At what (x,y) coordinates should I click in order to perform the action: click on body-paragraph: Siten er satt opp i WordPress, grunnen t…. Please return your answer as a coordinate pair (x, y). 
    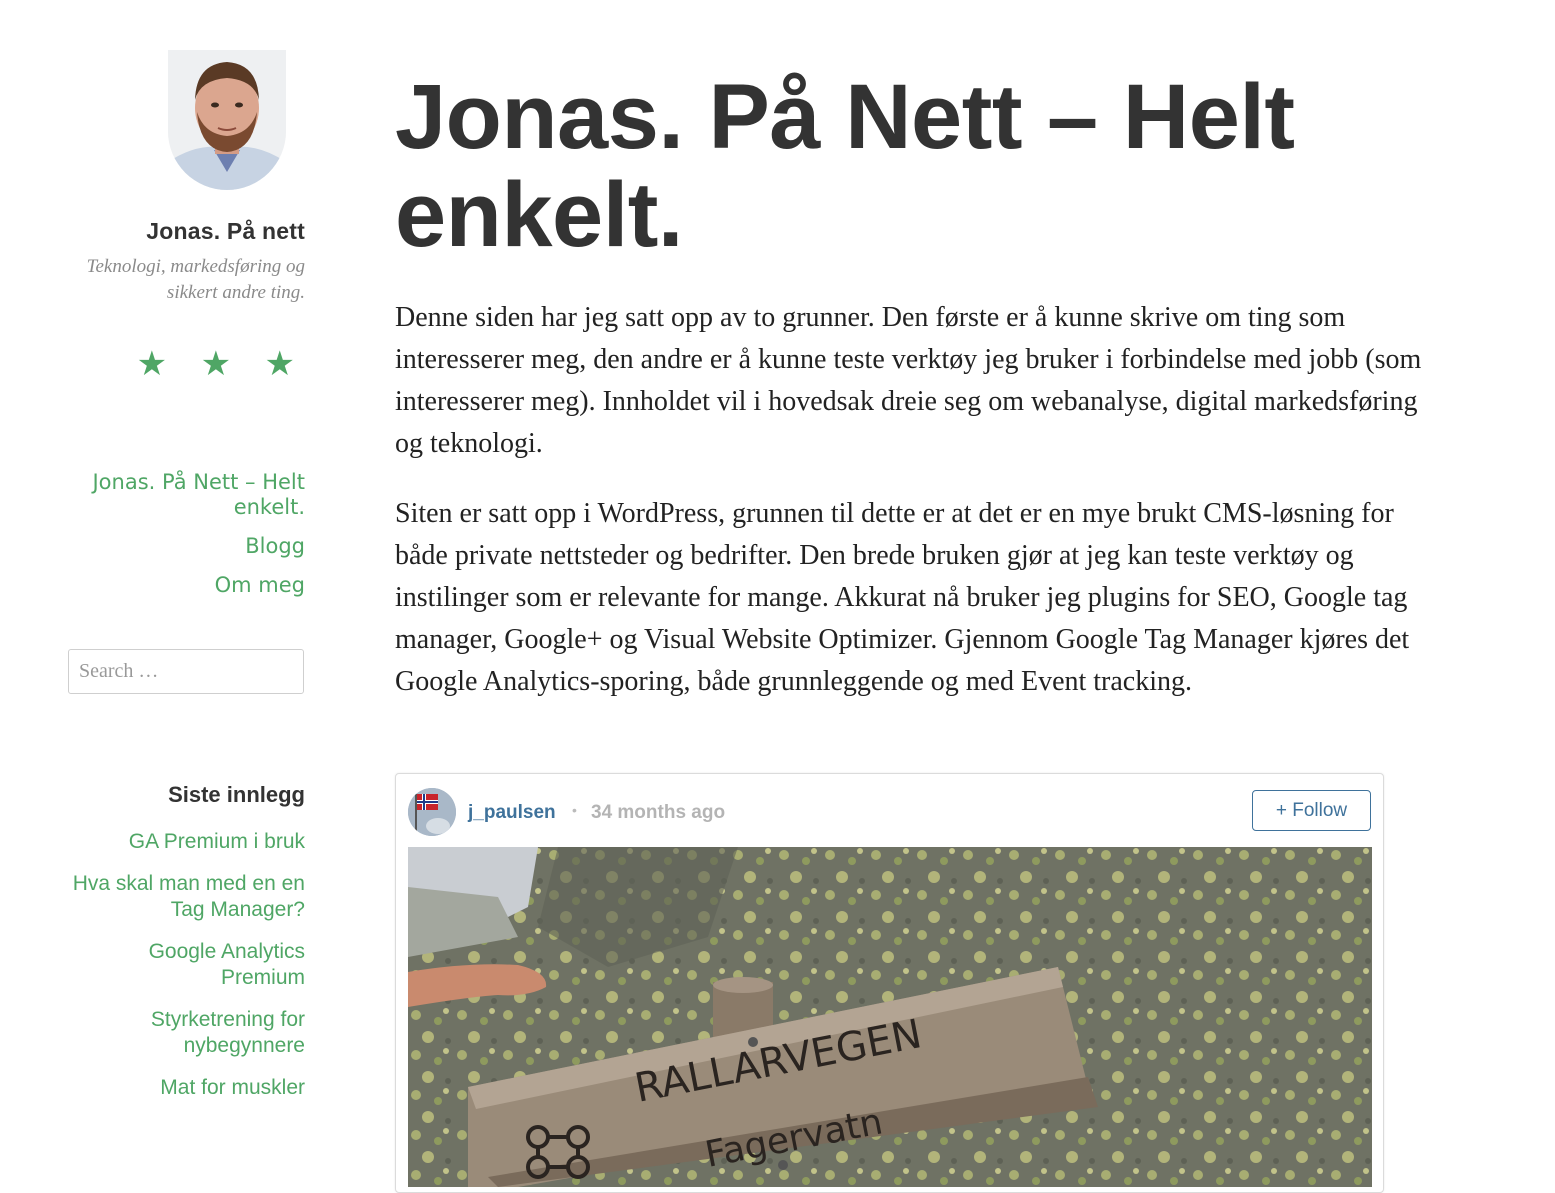
    Looking at the image, I should click on (902, 597).